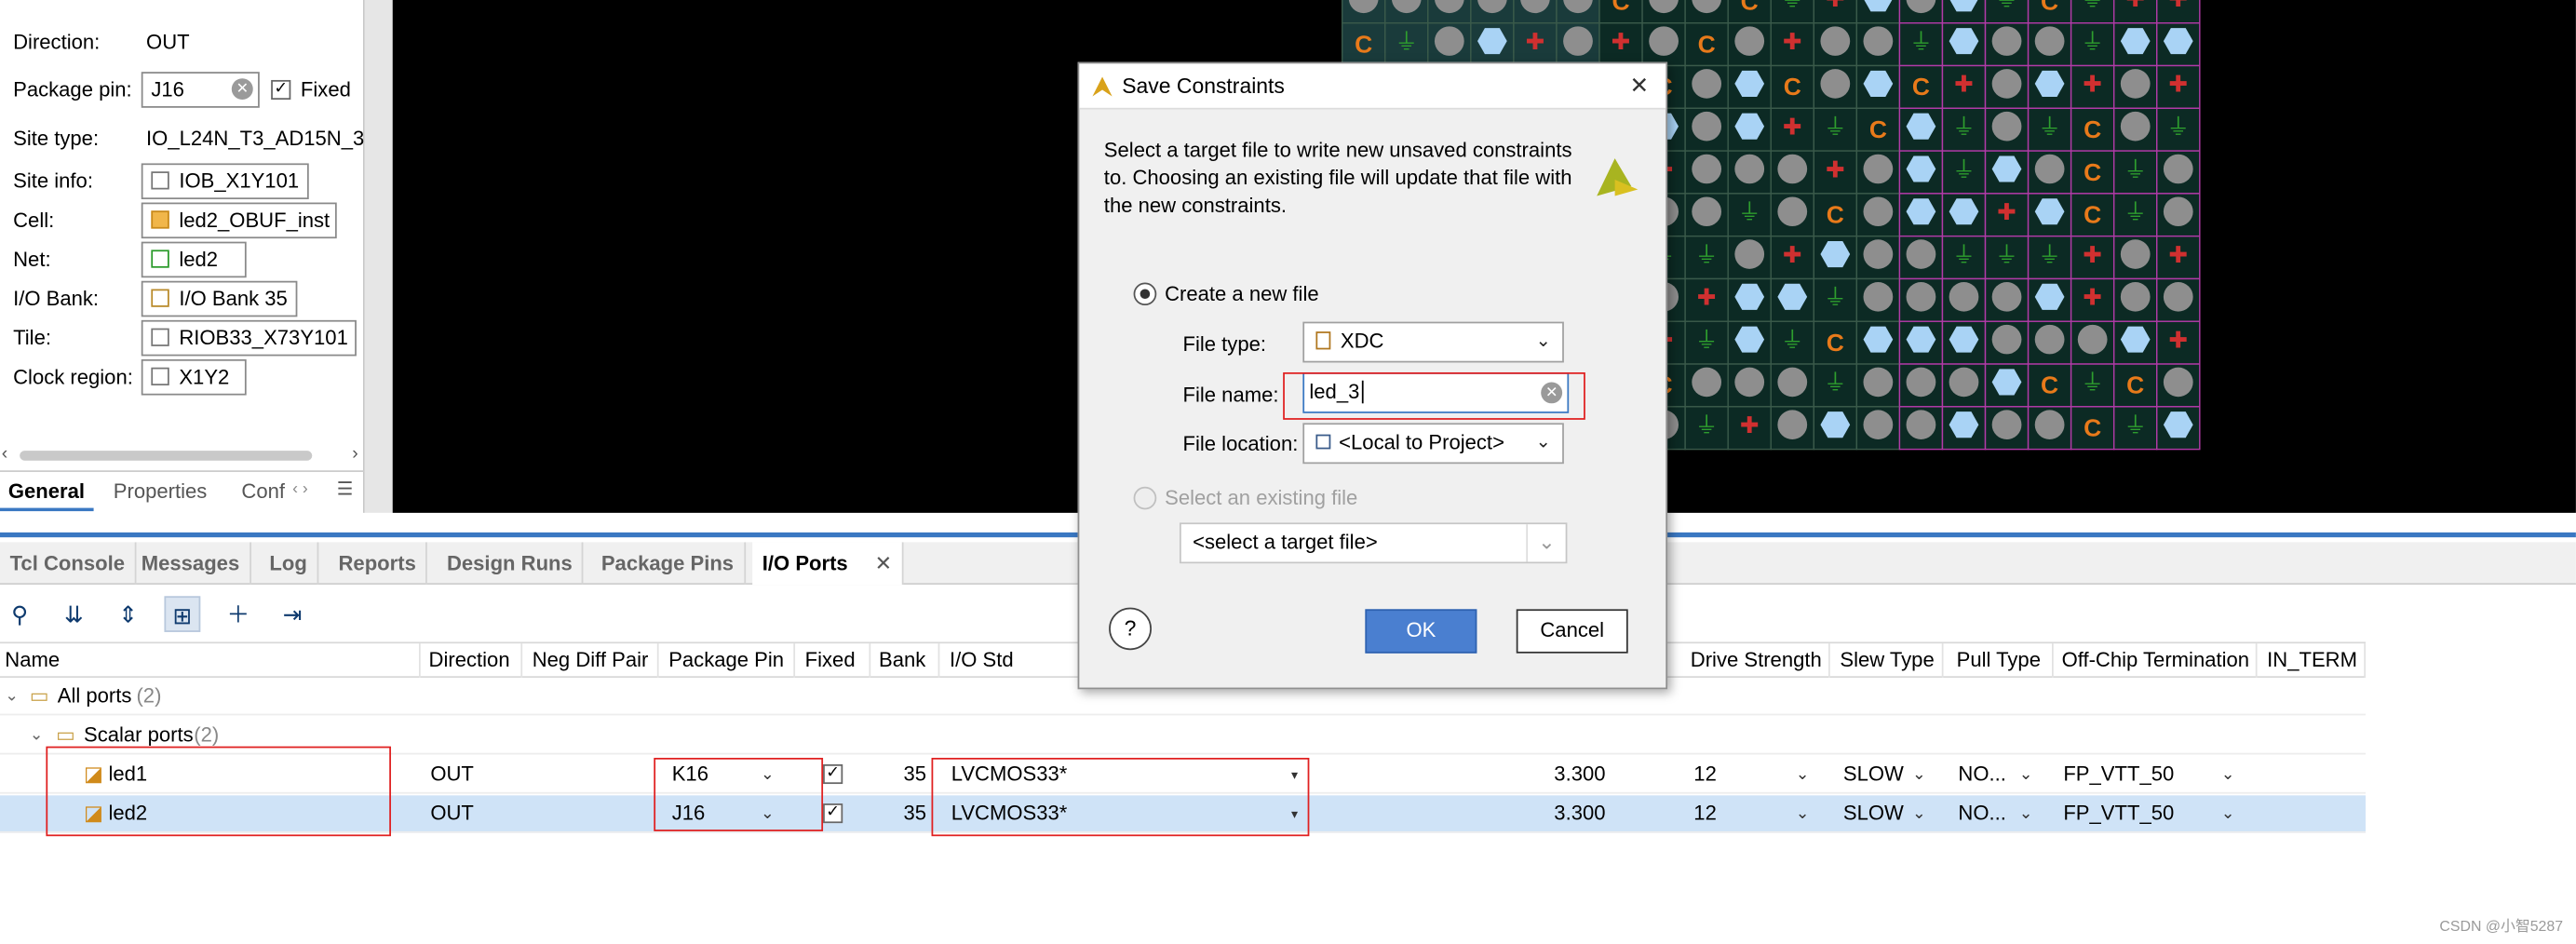 Image resolution: width=2576 pixels, height=944 pixels. What do you see at coordinates (1433, 444) in the screenshot?
I see `file-location-select: <Local to Project> ⌄` at bounding box center [1433, 444].